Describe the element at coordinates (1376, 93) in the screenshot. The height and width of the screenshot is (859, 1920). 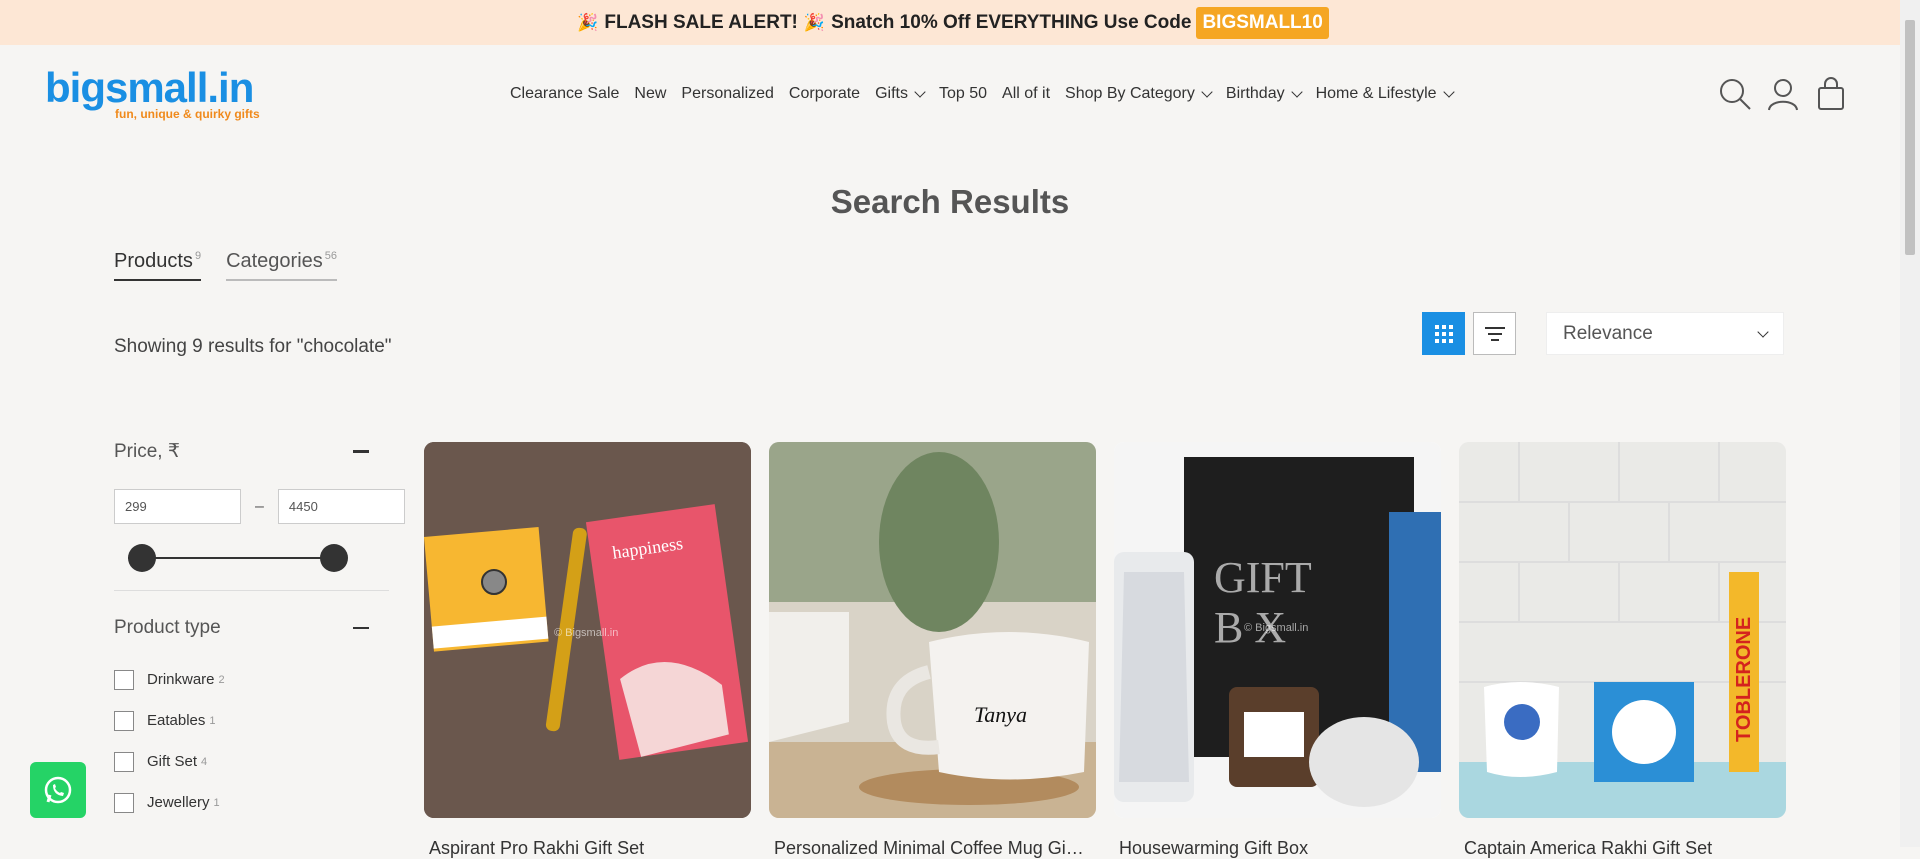
I see `nav-item-label: Home & Lifestyle` at that location.